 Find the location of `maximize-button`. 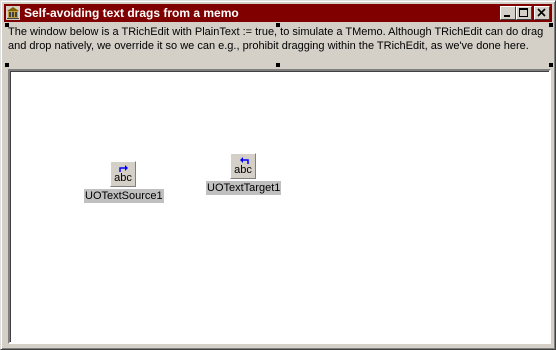

maximize-button is located at coordinates (524, 13).